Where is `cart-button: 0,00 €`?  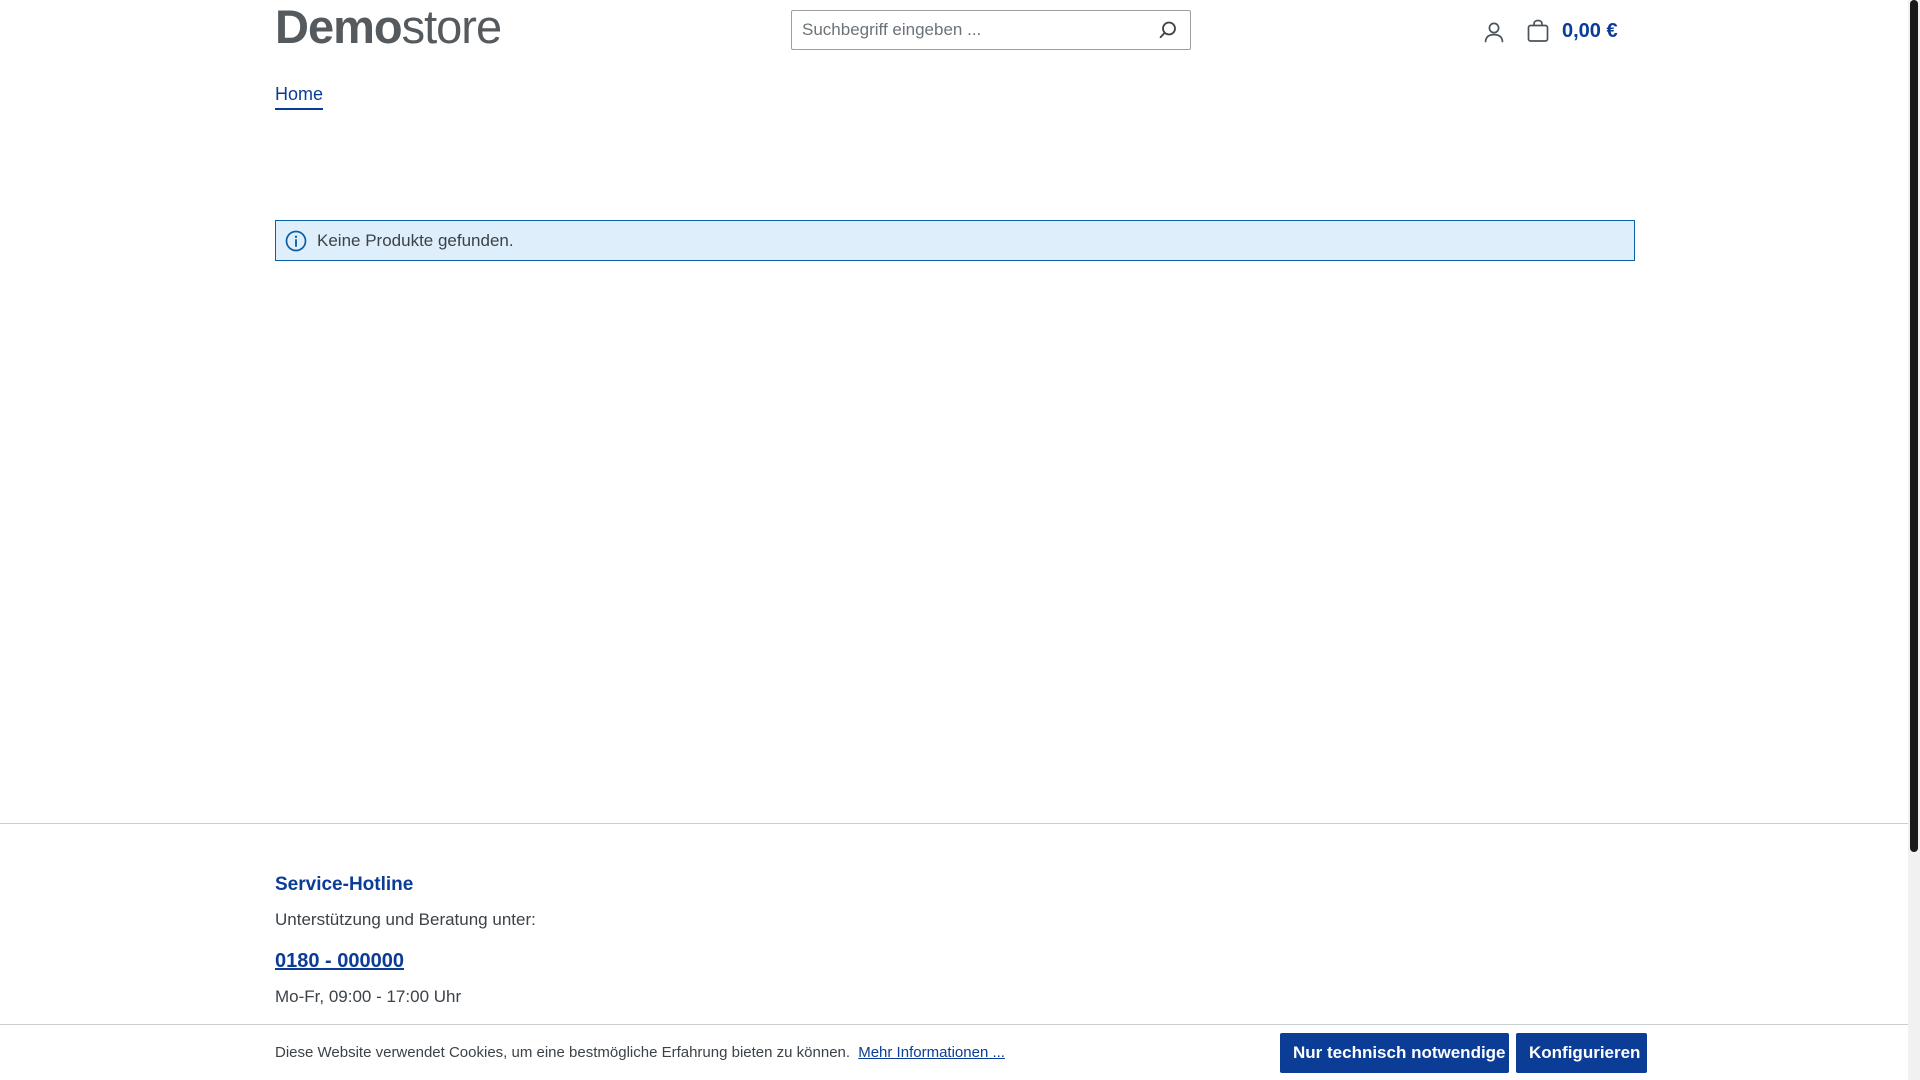 cart-button: 0,00 € is located at coordinates (1572, 31).